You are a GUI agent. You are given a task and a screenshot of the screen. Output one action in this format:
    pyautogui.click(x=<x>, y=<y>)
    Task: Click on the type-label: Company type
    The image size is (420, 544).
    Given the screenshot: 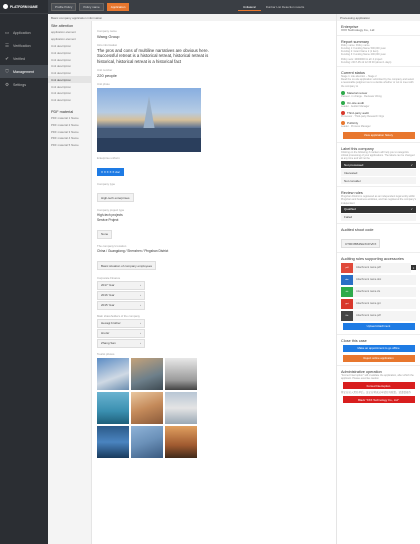 What is the action you would take?
    pyautogui.click(x=106, y=183)
    